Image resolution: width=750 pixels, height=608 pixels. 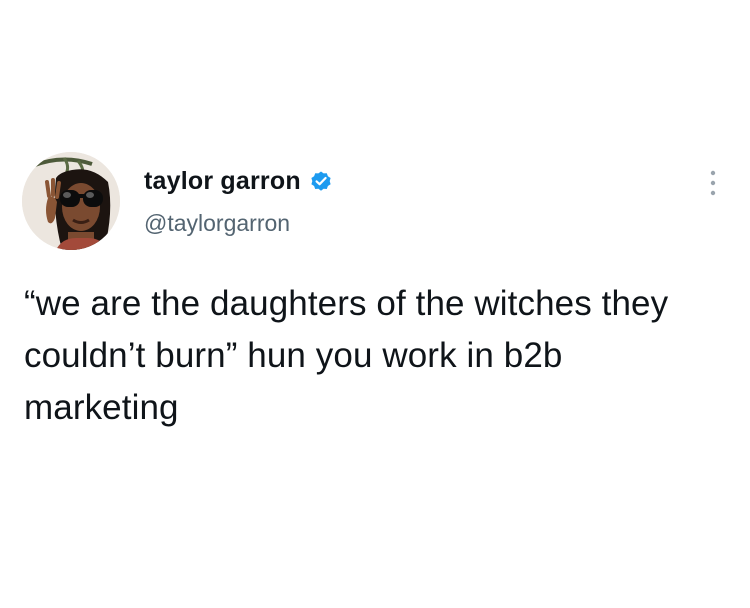 What do you see at coordinates (713, 183) in the screenshot?
I see `more-options-icon` at bounding box center [713, 183].